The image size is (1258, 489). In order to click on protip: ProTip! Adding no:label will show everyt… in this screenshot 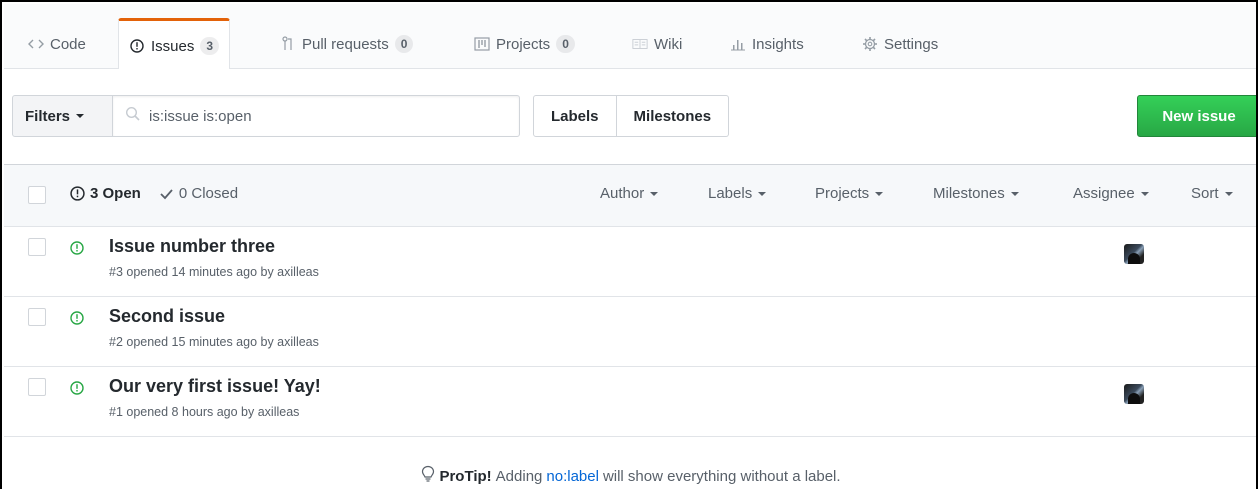, I will do `click(630, 476)`.